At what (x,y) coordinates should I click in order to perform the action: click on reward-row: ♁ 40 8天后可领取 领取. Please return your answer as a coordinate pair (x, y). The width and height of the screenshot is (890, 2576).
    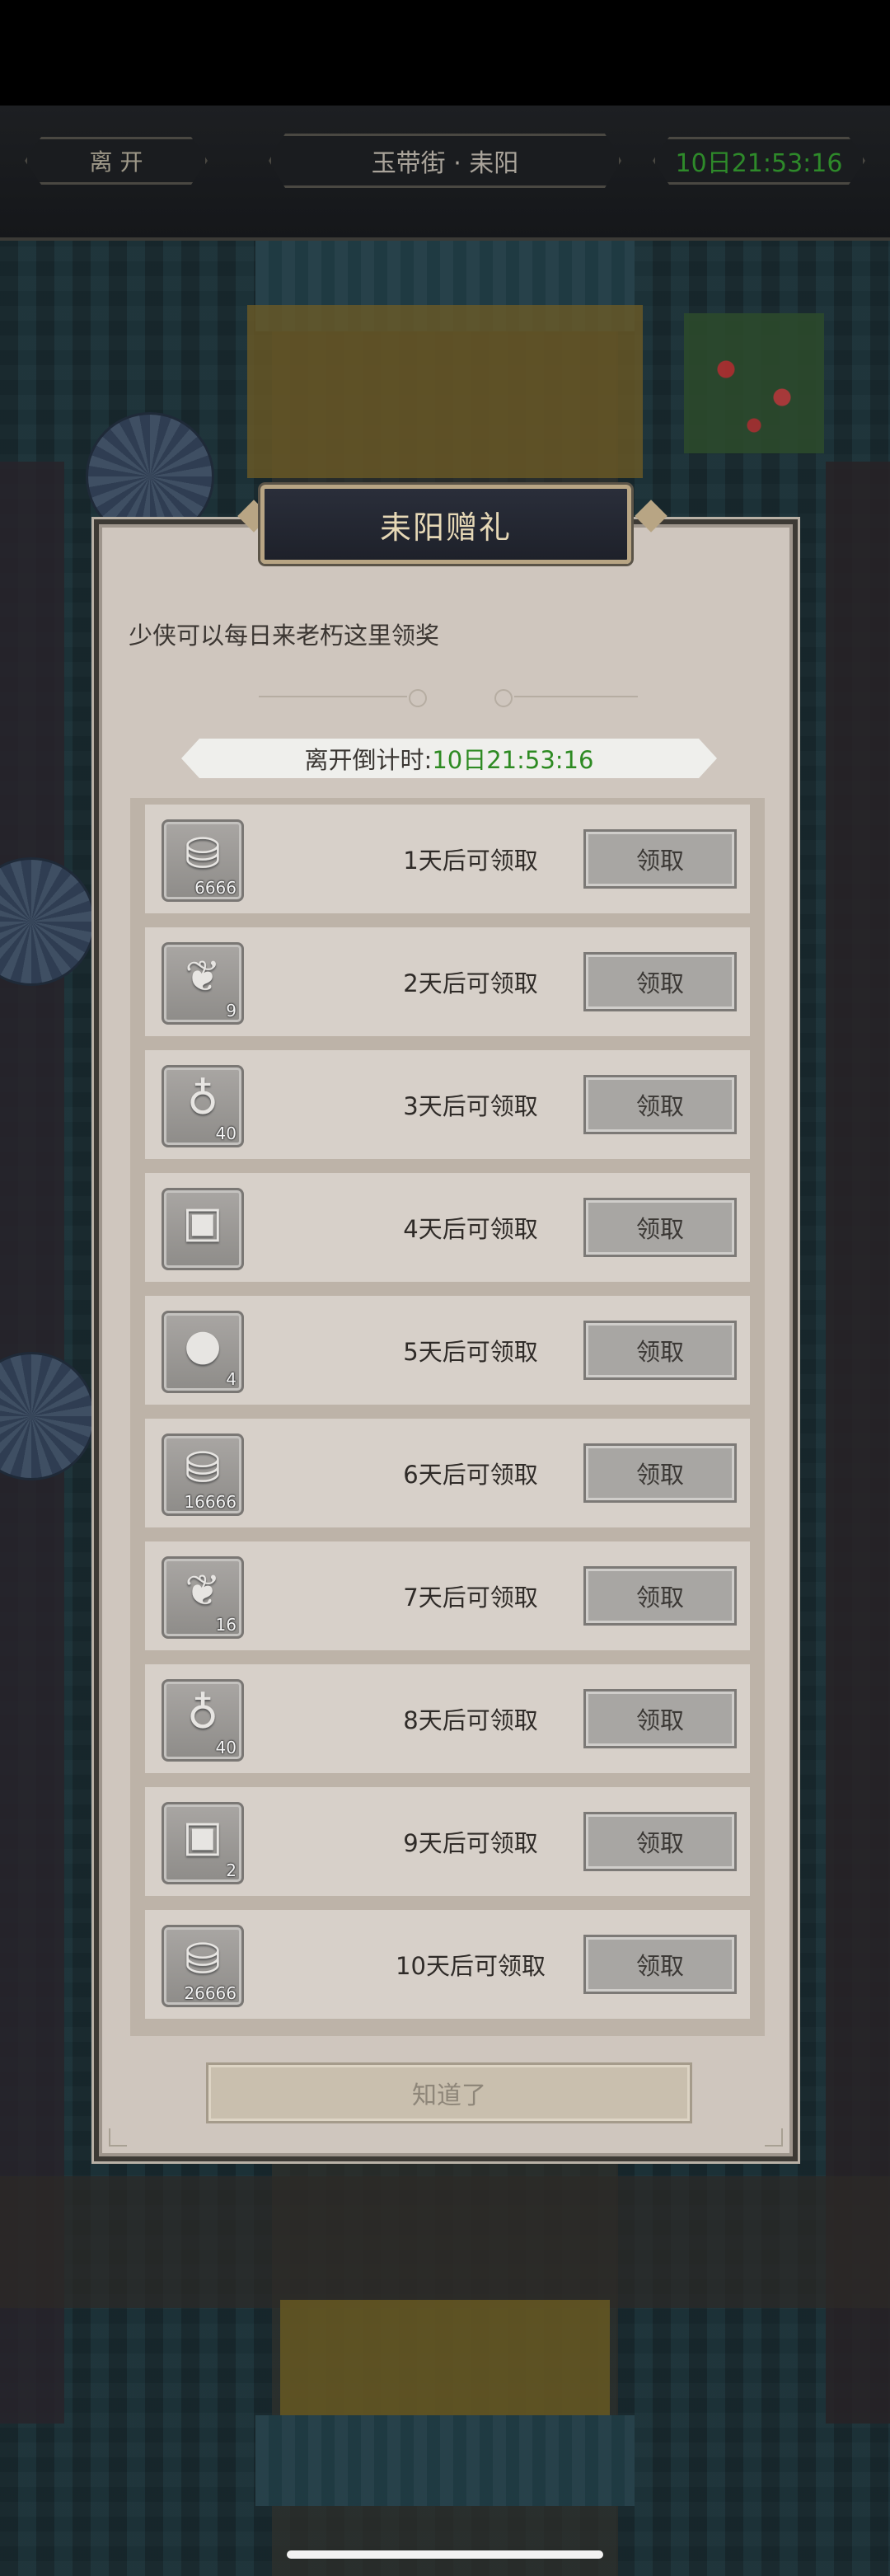
    Looking at the image, I should click on (448, 1719).